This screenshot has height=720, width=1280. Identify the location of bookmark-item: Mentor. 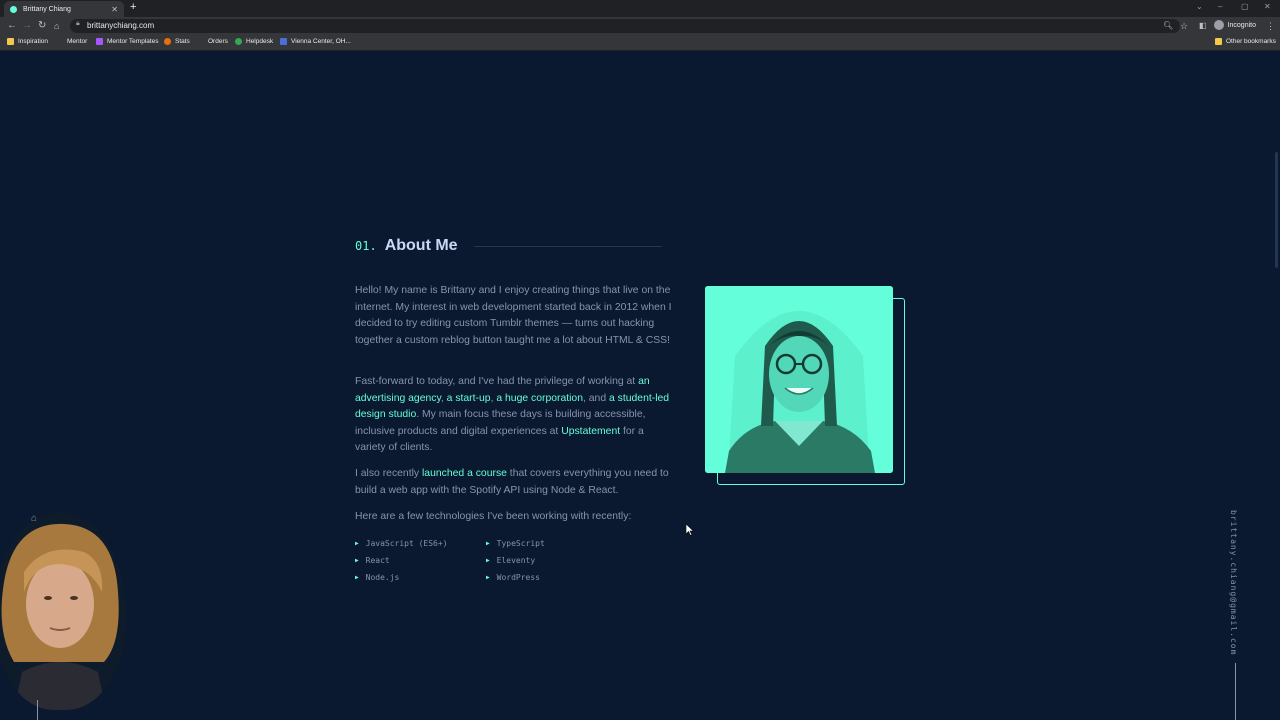
(77, 41).